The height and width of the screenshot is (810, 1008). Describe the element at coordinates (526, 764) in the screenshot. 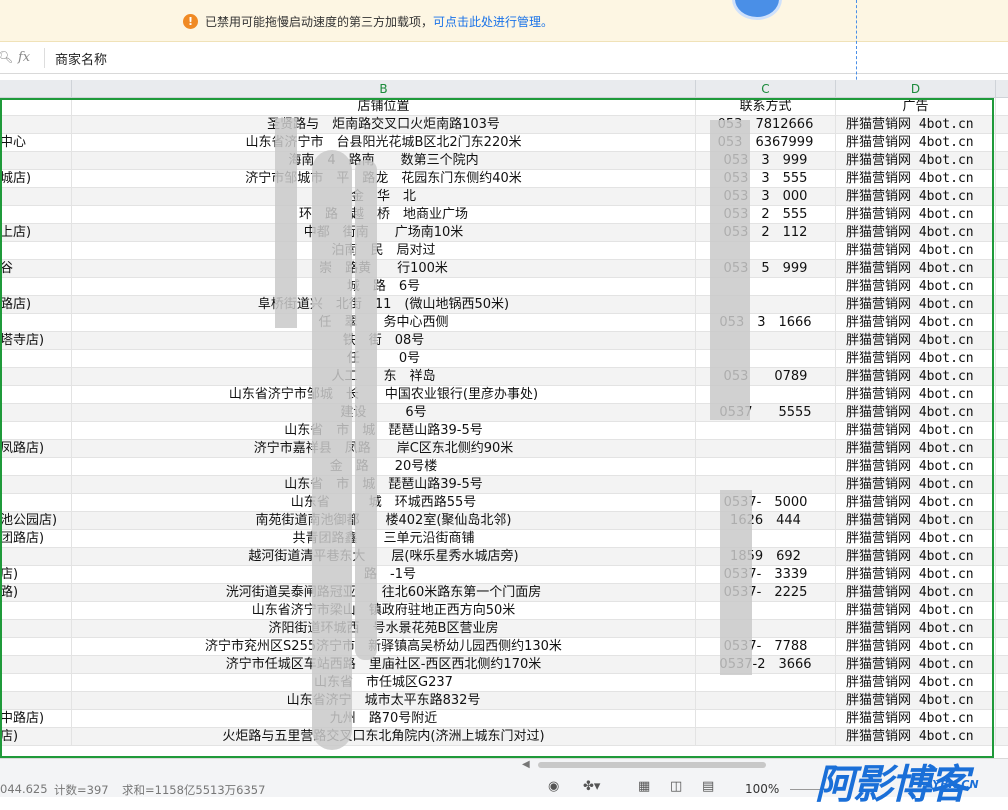

I see `scroll-left-icon: ◀` at that location.